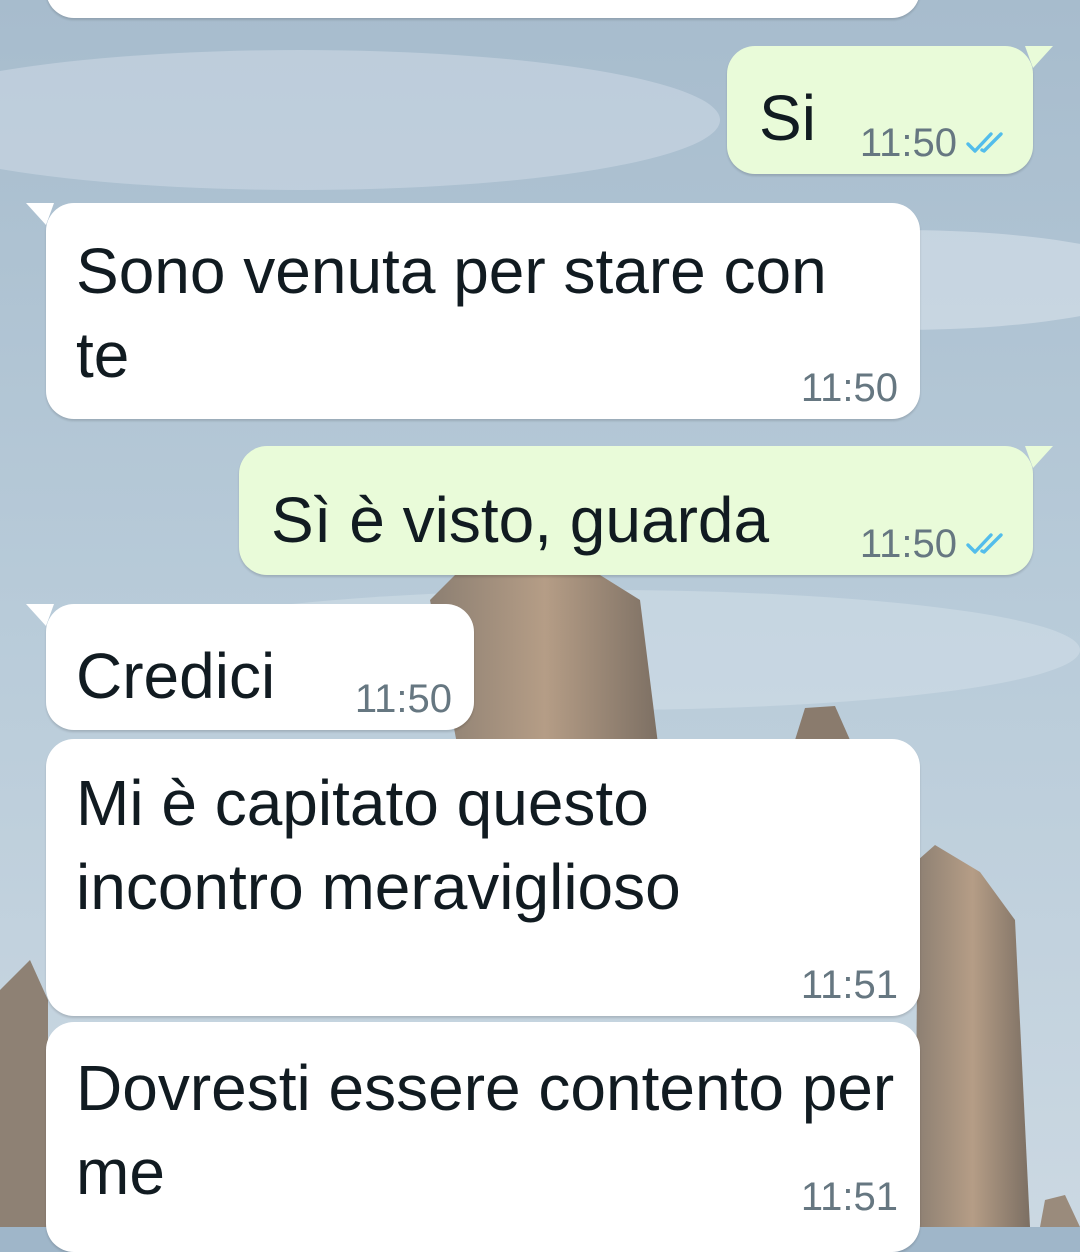 The width and height of the screenshot is (1080, 1252). What do you see at coordinates (485, 1130) in the screenshot?
I see `message-text: Dovresti essere contento per me` at bounding box center [485, 1130].